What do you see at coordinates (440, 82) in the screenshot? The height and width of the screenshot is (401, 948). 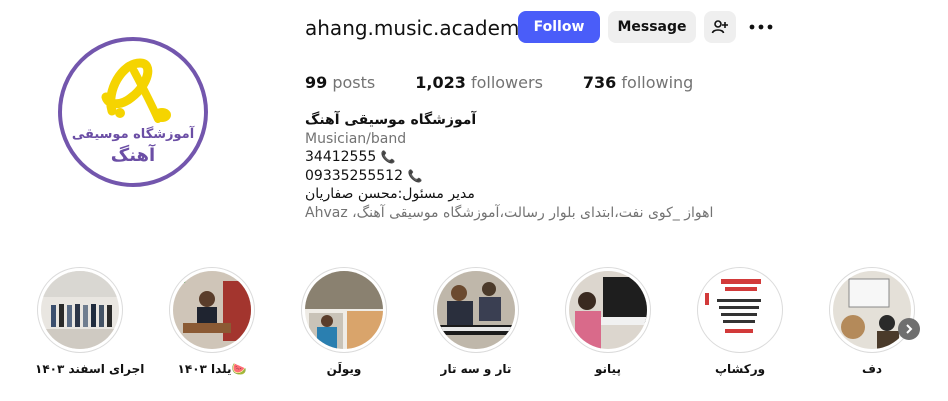 I see `followers-count: 1,023` at bounding box center [440, 82].